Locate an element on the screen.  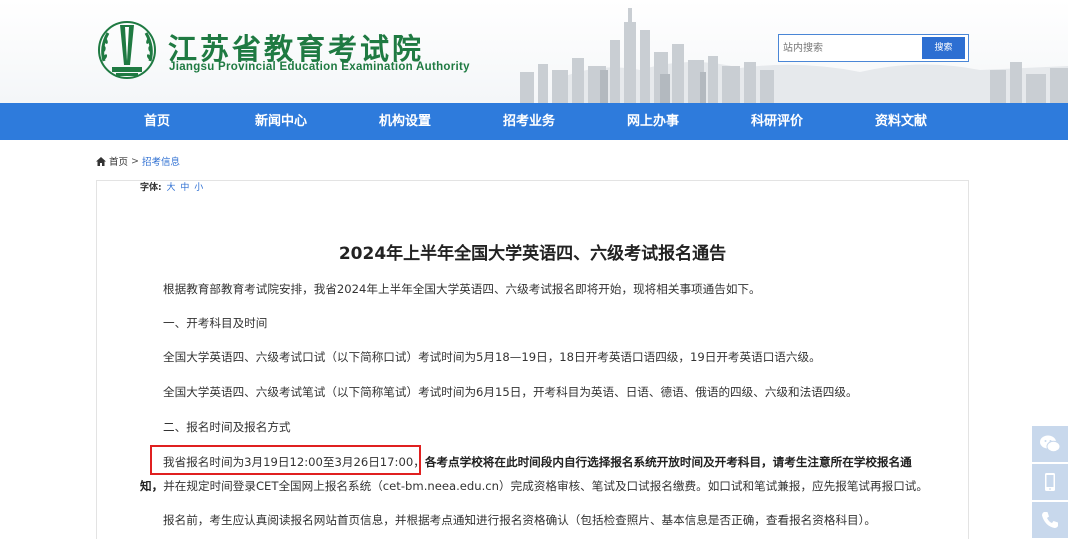
registration-notice-bold-end: 知， is located at coordinates (152, 486).